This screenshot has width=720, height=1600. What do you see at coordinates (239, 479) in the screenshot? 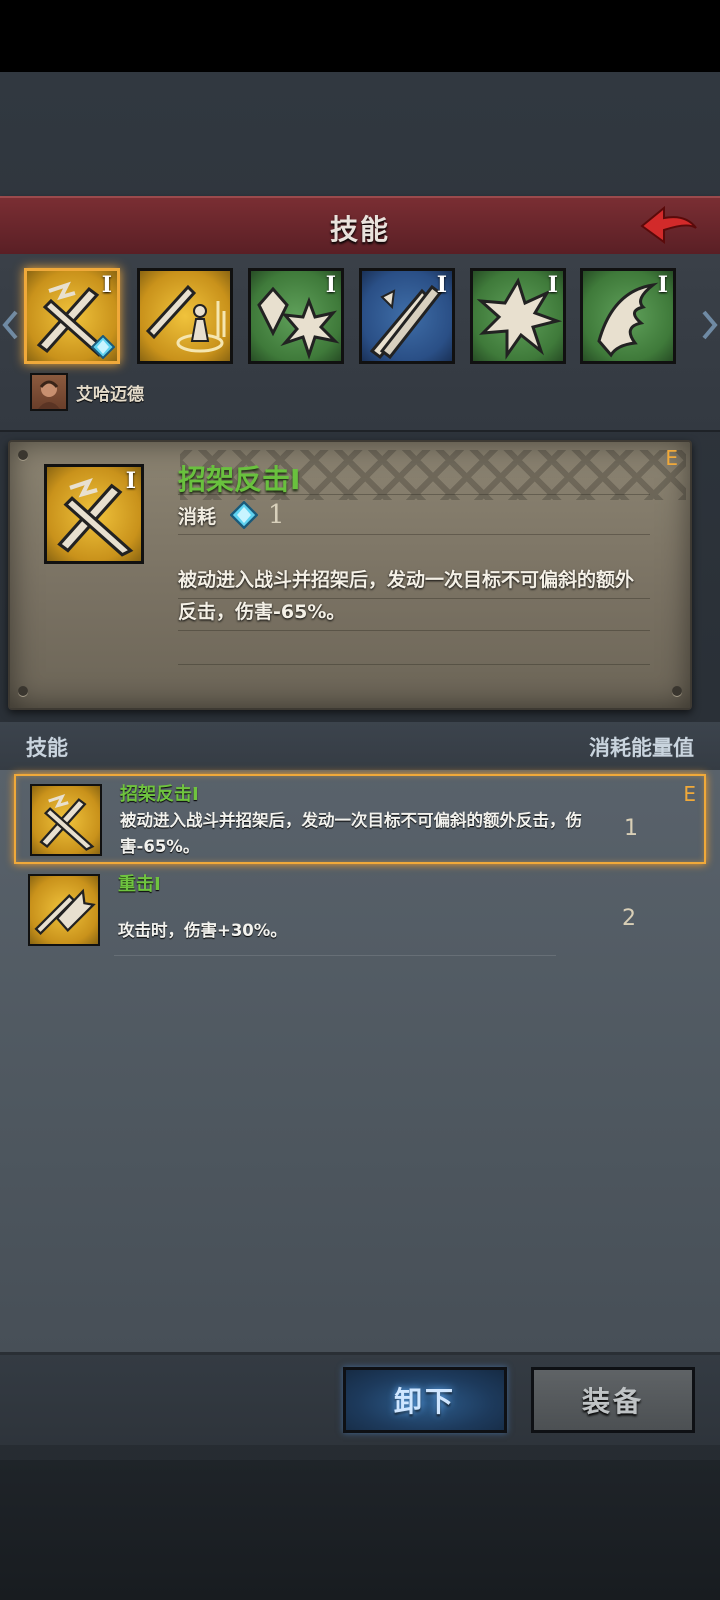
I see `skill-title: 招架反击I` at bounding box center [239, 479].